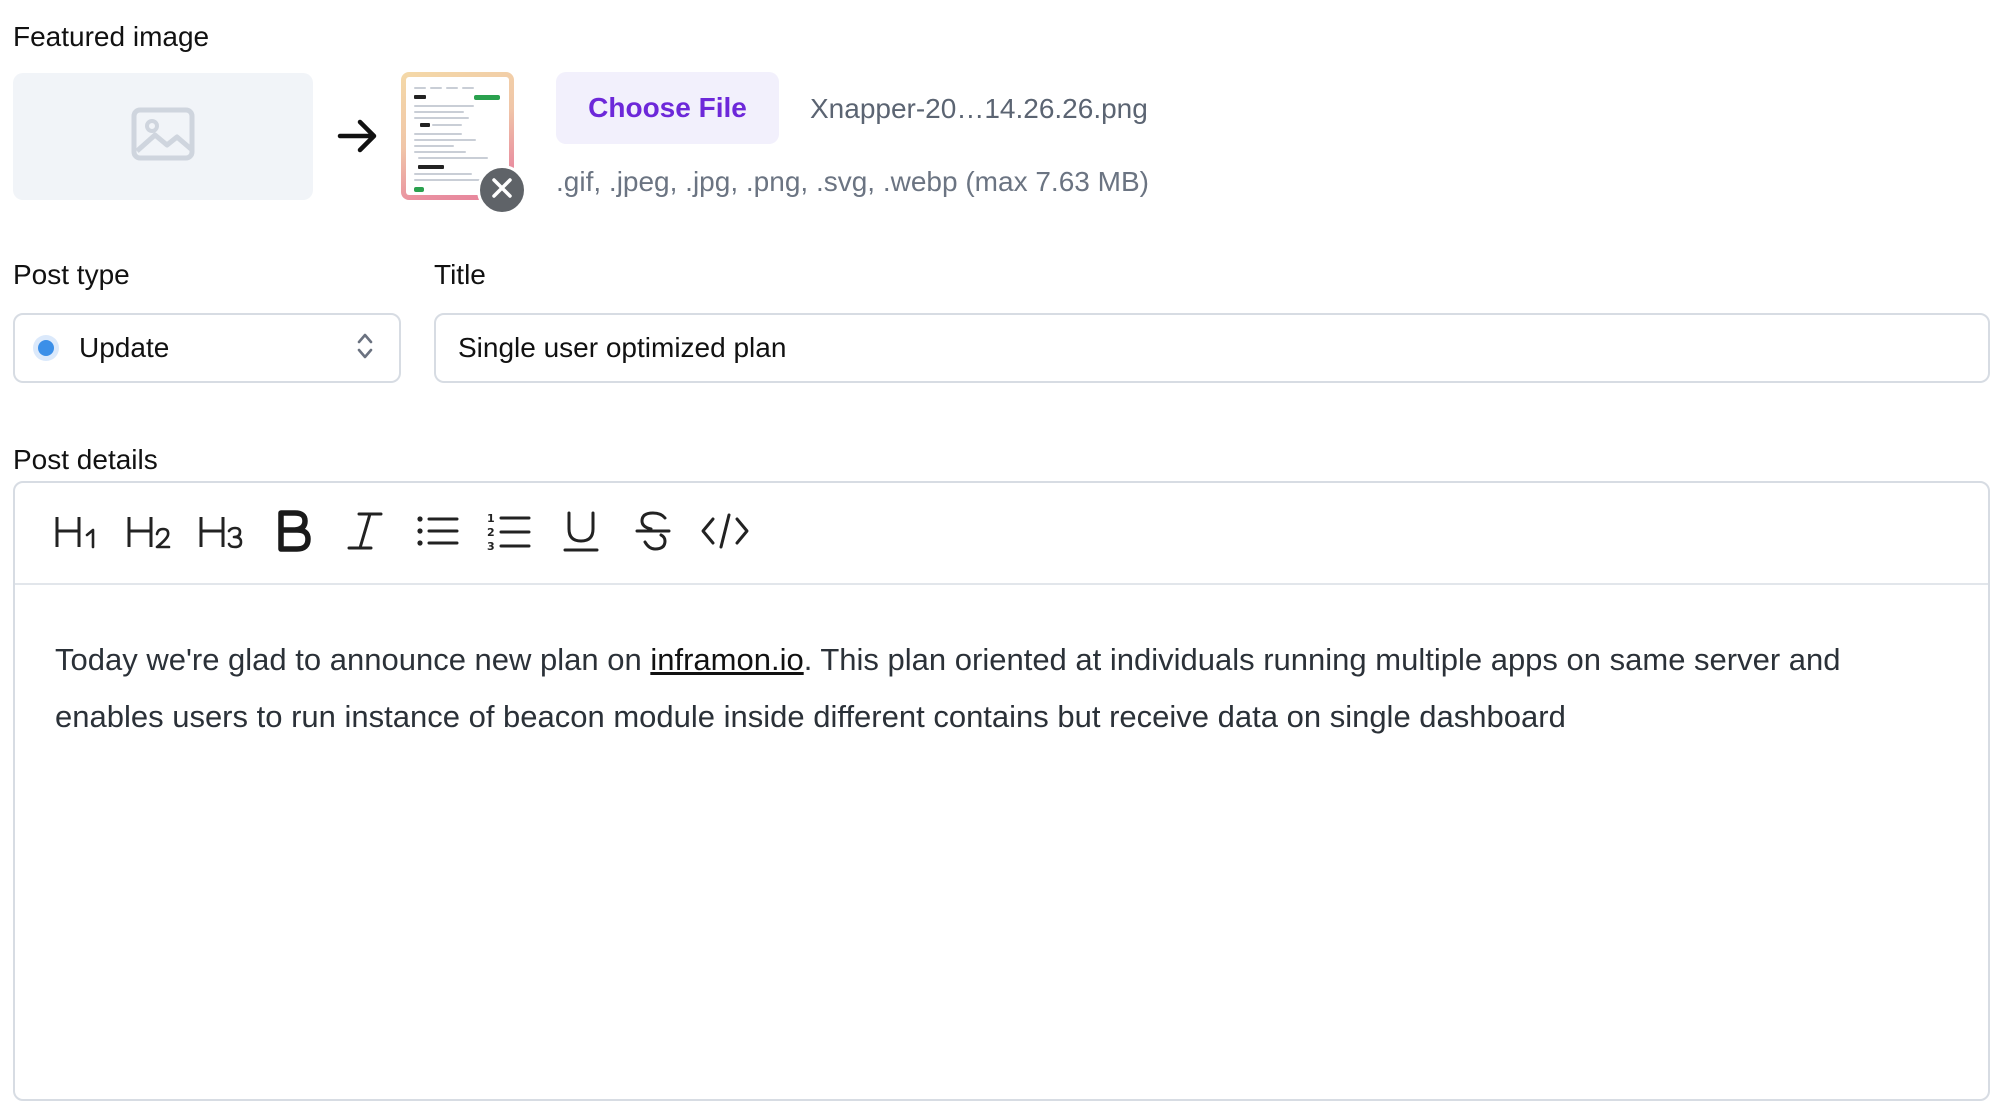 Image resolution: width=2004 pixels, height=1101 pixels. What do you see at coordinates (85, 459) in the screenshot?
I see `post-details-label: Post details` at bounding box center [85, 459].